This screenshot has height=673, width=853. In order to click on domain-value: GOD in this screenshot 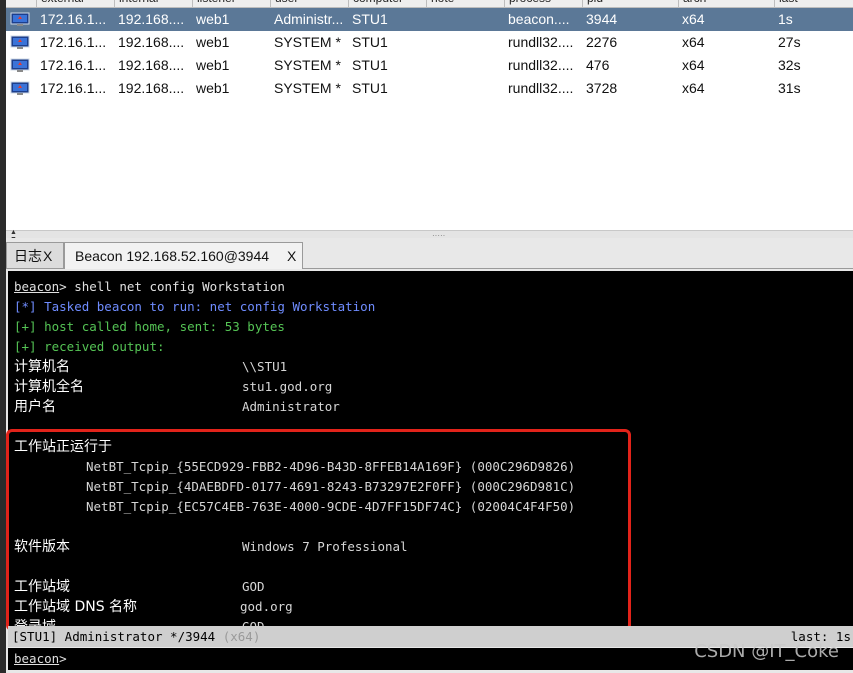, I will do `click(253, 586)`.